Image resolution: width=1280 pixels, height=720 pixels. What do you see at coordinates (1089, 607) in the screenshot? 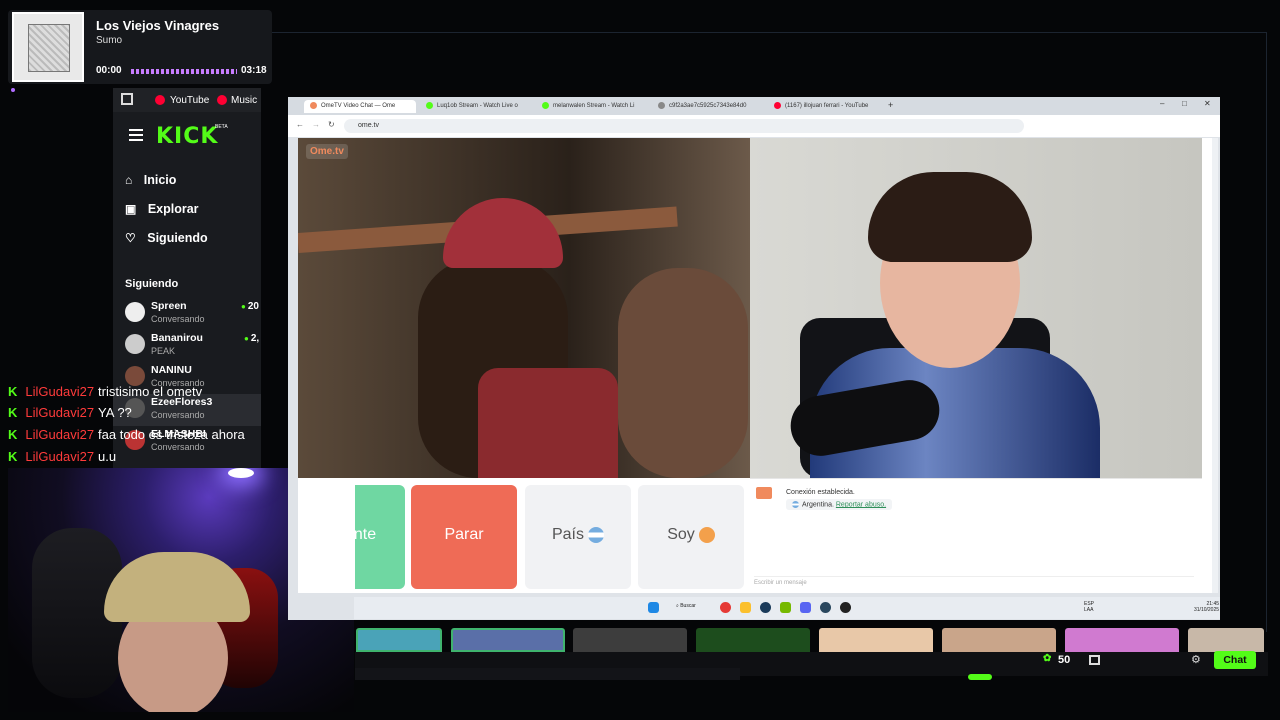
I see `system-tray: ESP LAA` at bounding box center [1089, 607].